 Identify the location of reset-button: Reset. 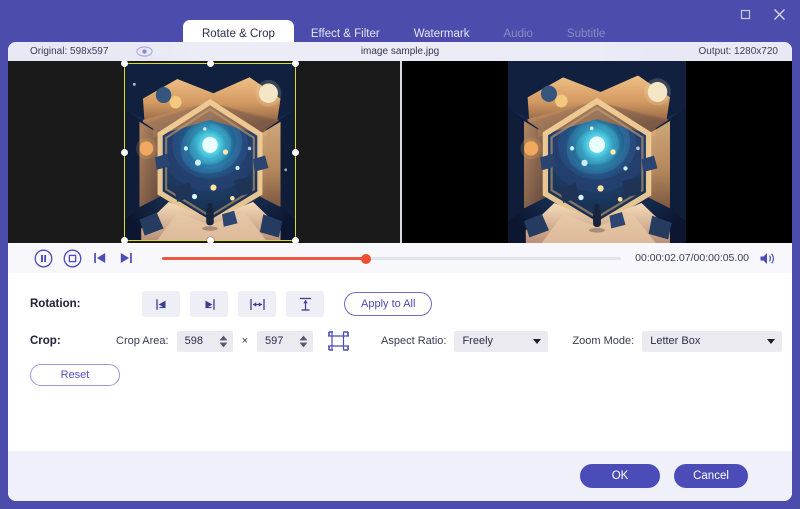
(75, 375).